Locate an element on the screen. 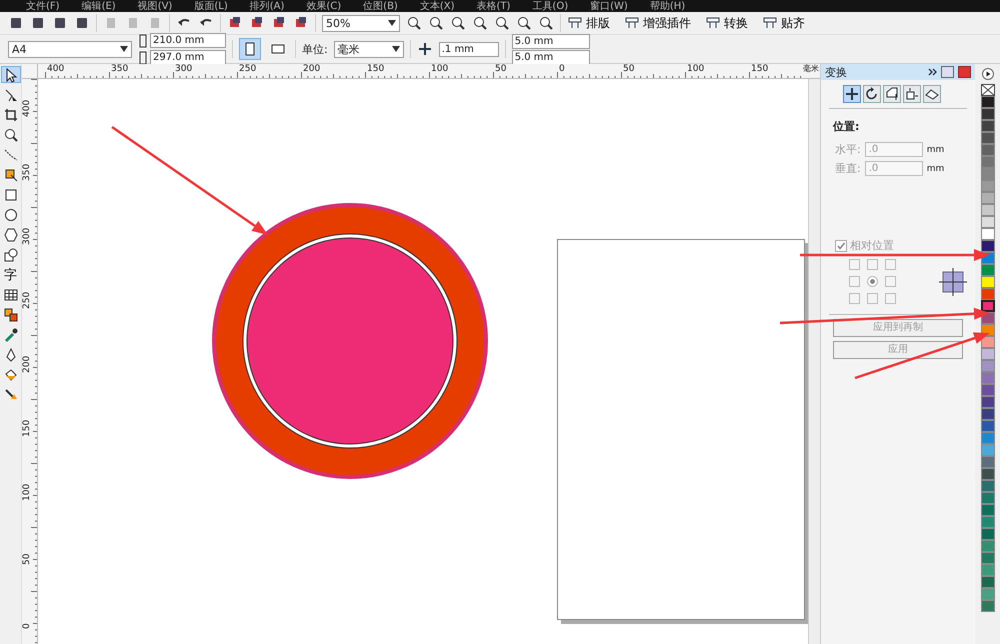 The image size is (1000, 644). text-tool: 字 is located at coordinates (10, 274).